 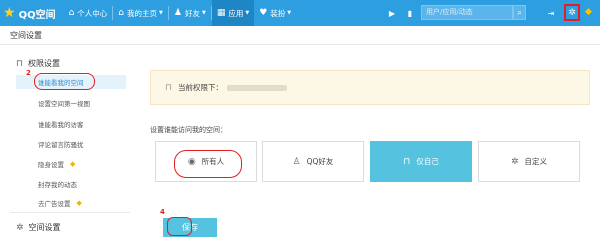 I want to click on sidebar-item-label: 评论留言防骚扰, so click(x=61, y=145).